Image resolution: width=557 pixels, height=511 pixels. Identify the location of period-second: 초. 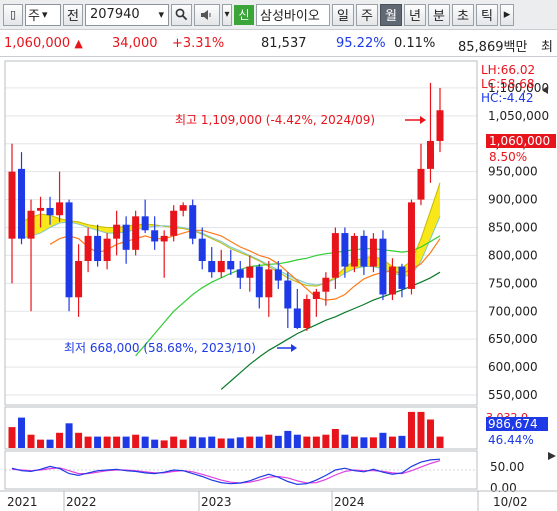
(463, 14).